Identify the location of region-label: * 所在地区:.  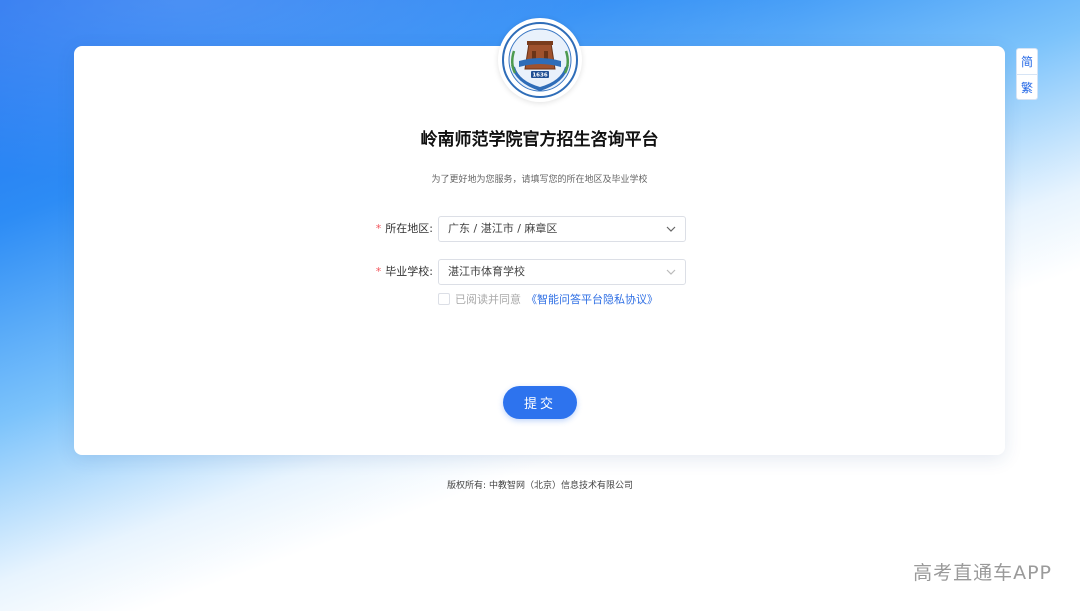
(404, 229).